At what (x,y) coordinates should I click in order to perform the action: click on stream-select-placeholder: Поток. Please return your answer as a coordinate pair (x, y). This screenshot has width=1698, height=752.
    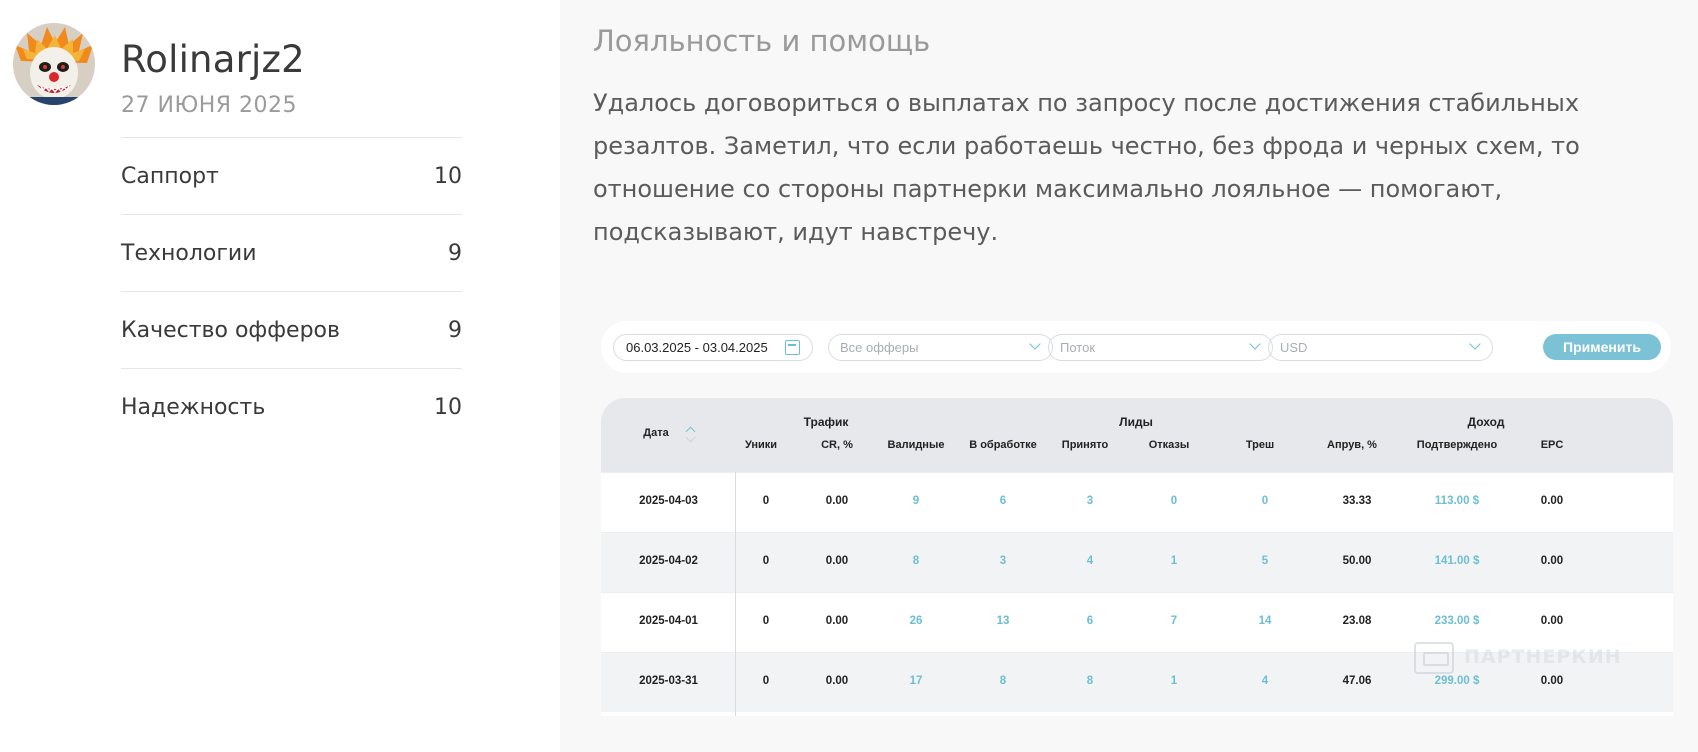
    Looking at the image, I should click on (1078, 347).